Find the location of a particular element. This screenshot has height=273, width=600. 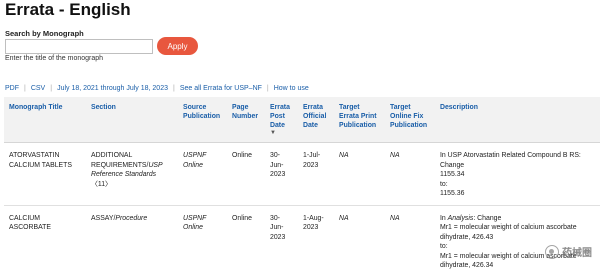

header-errata-official-date: Errata Official Date is located at coordinates (316, 120).